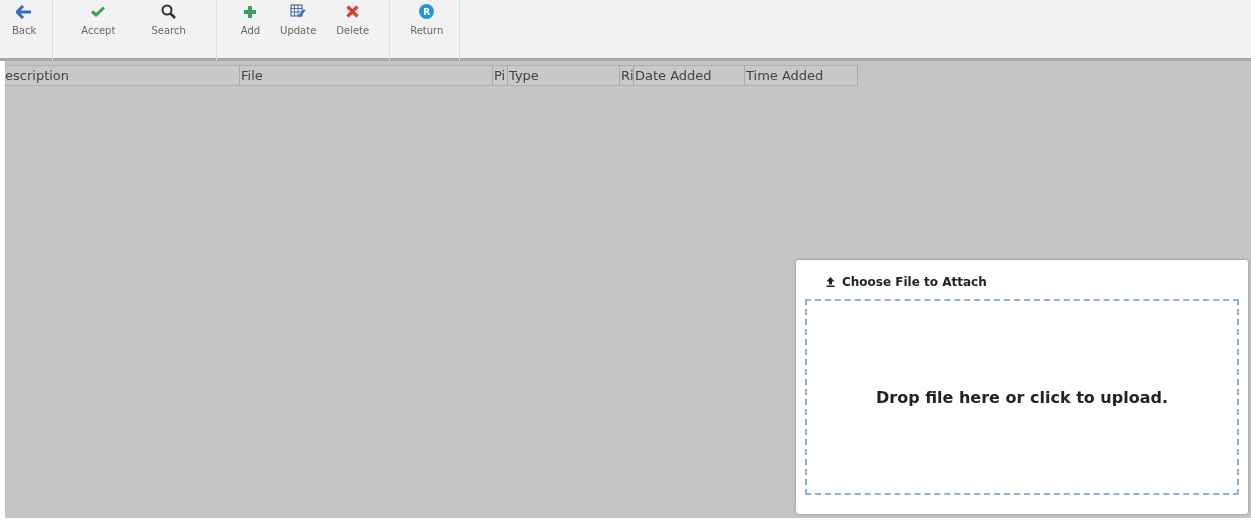  What do you see at coordinates (366, 75) in the screenshot?
I see `column-header: File` at bounding box center [366, 75].